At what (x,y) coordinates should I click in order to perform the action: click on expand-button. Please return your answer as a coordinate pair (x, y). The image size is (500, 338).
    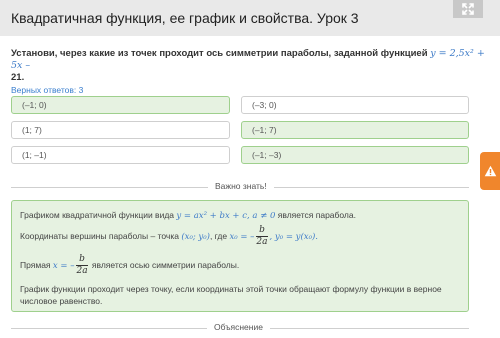
    Looking at the image, I should click on (468, 9).